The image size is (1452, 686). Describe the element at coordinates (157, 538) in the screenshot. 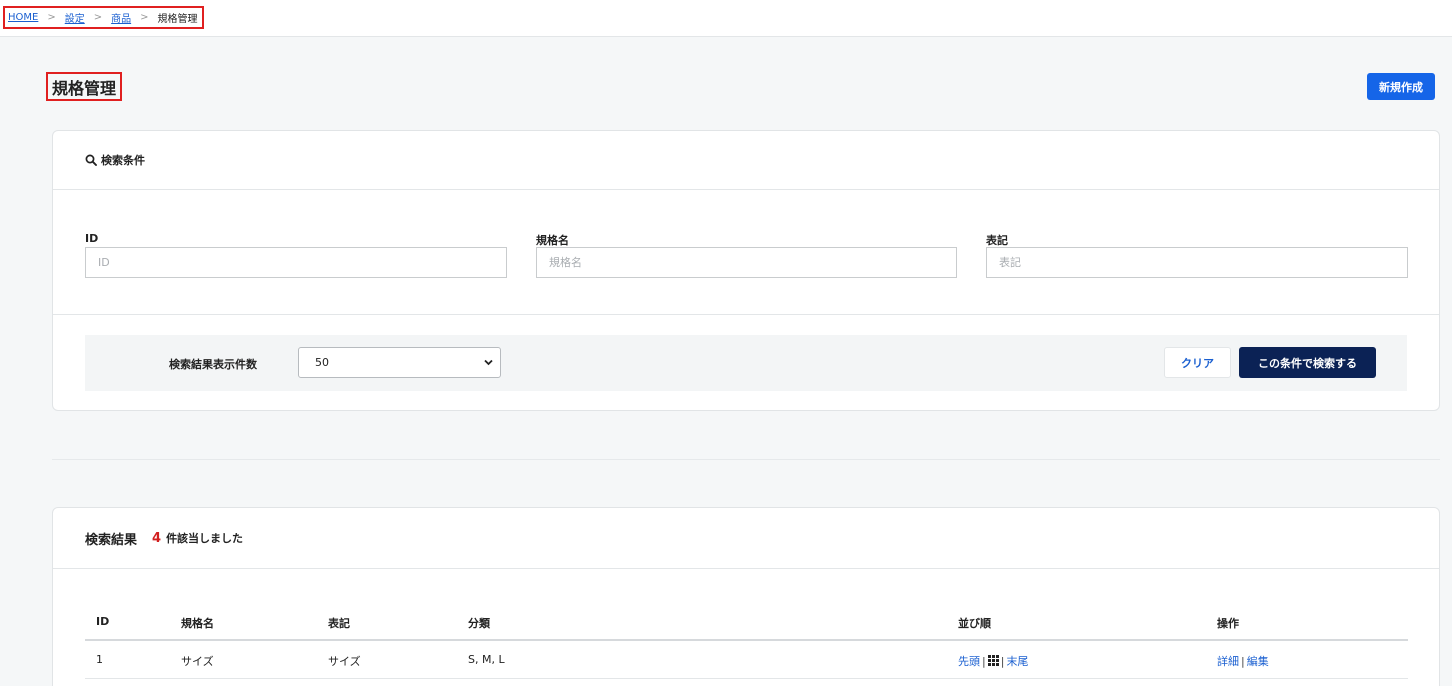

I see `results-count: 4` at that location.